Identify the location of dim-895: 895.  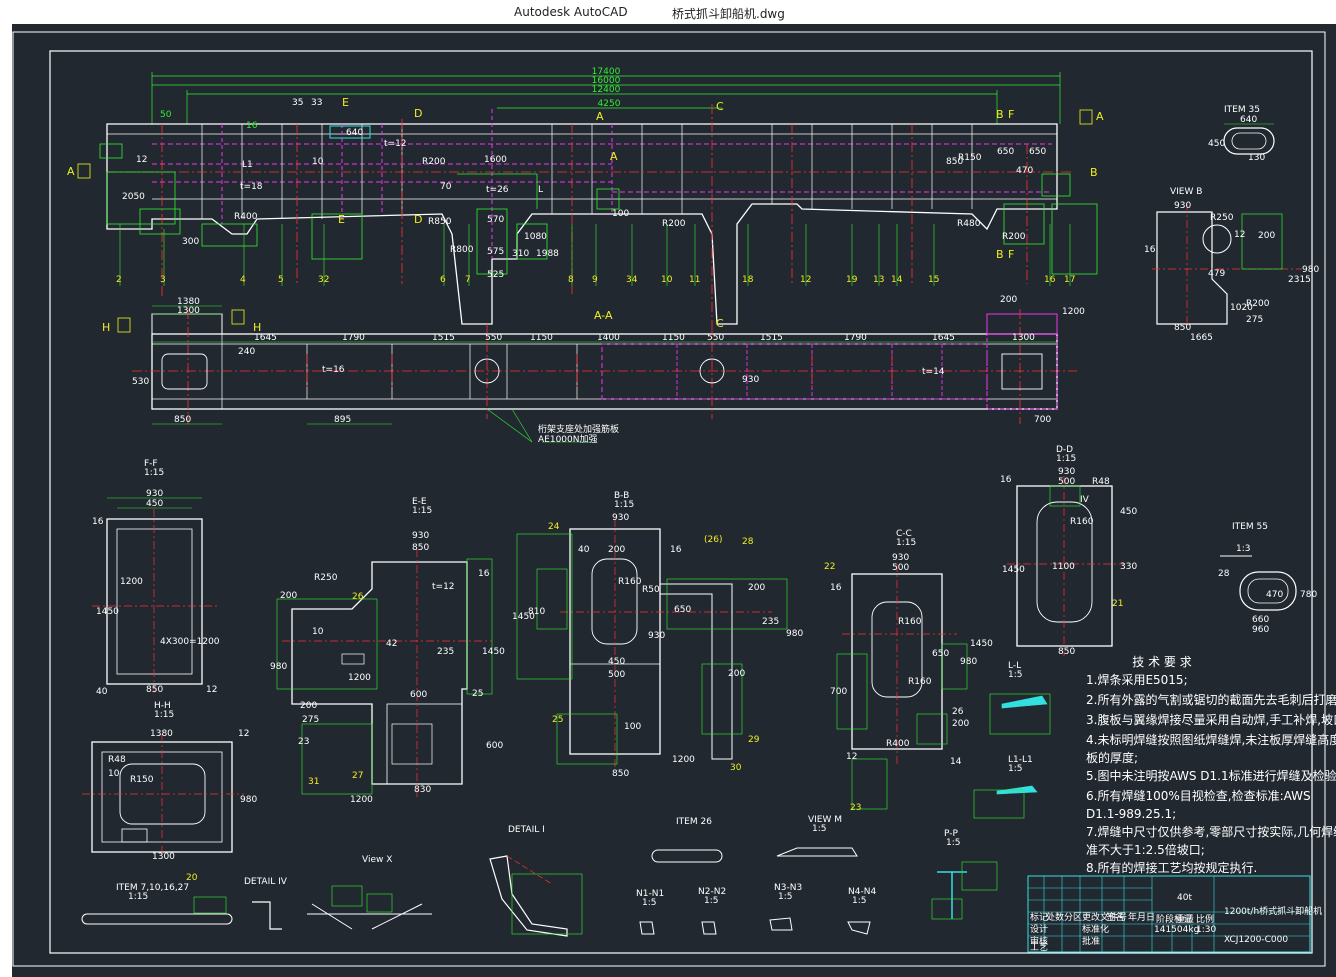
(342, 420).